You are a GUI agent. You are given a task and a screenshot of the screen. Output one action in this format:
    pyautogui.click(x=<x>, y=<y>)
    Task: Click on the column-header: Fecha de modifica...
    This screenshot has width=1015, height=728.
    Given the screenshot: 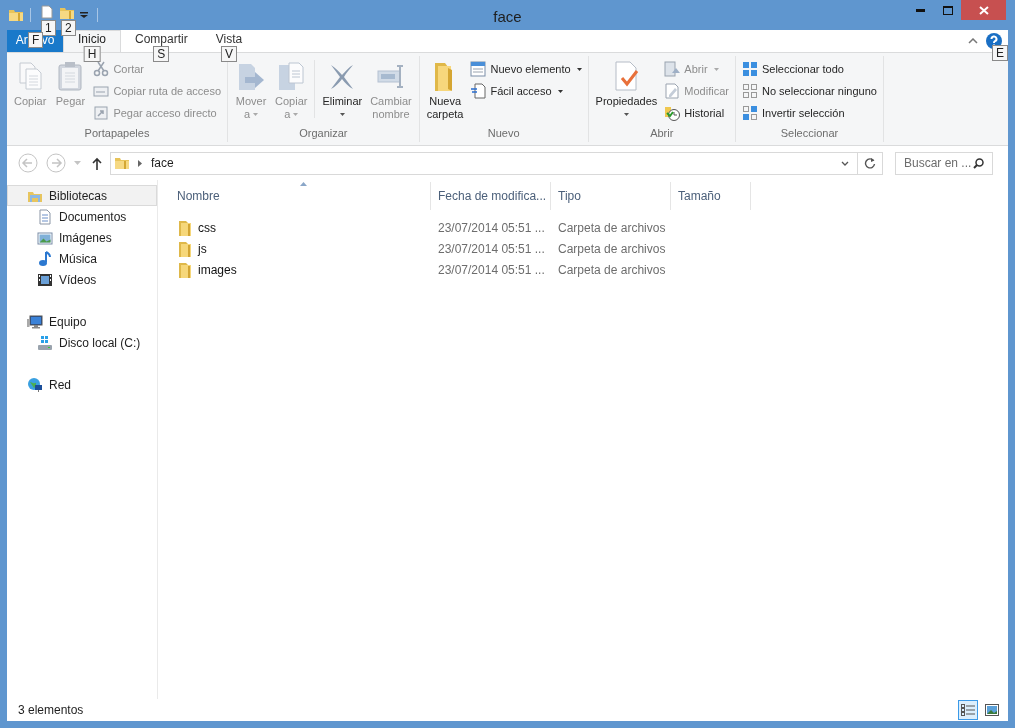 What is the action you would take?
    pyautogui.click(x=491, y=196)
    